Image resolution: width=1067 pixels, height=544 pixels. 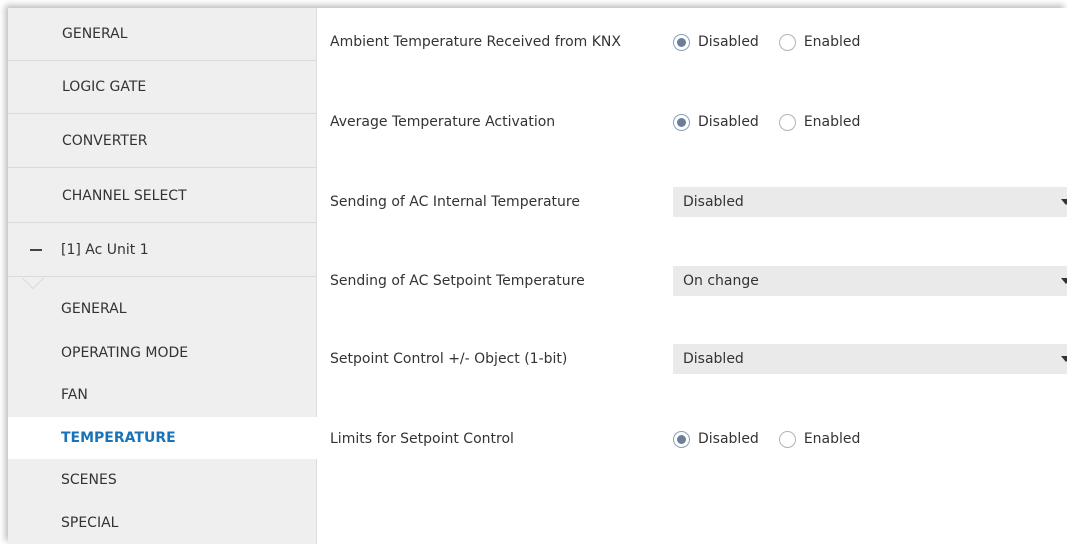 What do you see at coordinates (457, 281) in the screenshot?
I see `param-label: Sending of AC Setpoint Temperature` at bounding box center [457, 281].